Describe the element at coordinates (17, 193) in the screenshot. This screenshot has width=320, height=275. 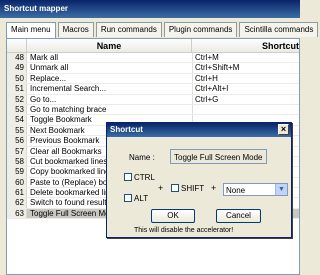
I see `row-number: 61` at that location.